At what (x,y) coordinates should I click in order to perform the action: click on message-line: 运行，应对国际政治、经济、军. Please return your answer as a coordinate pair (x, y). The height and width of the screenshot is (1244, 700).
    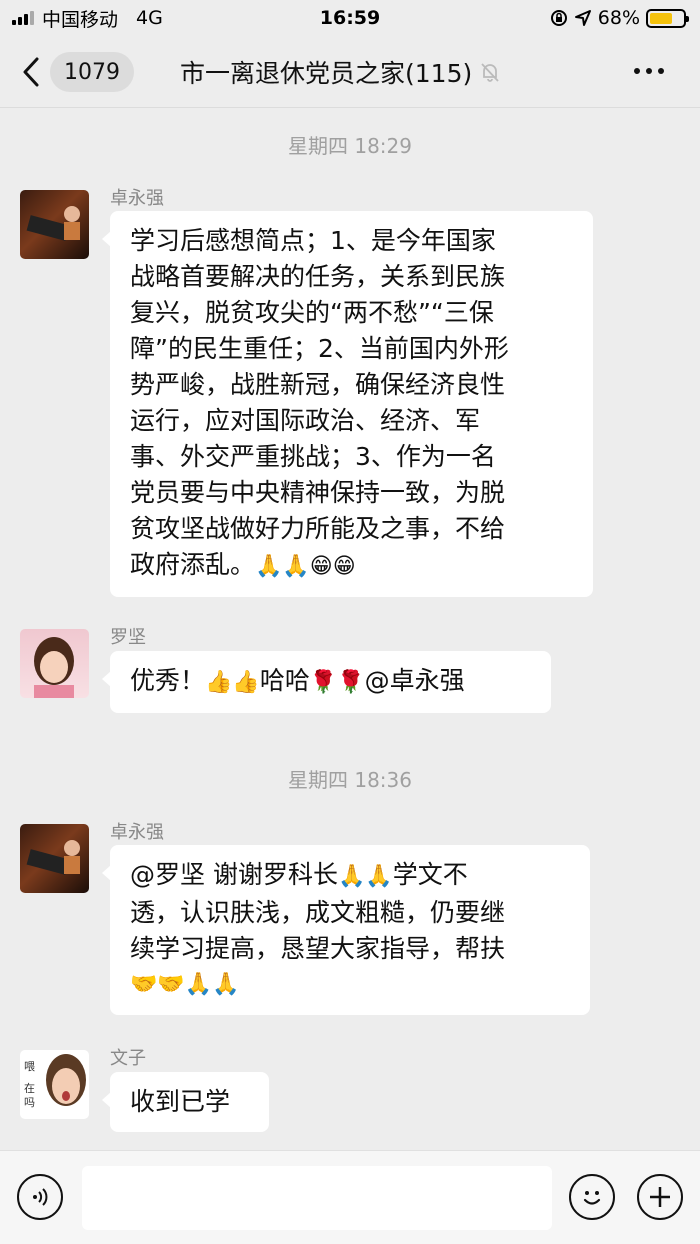
    Looking at the image, I should click on (305, 420).